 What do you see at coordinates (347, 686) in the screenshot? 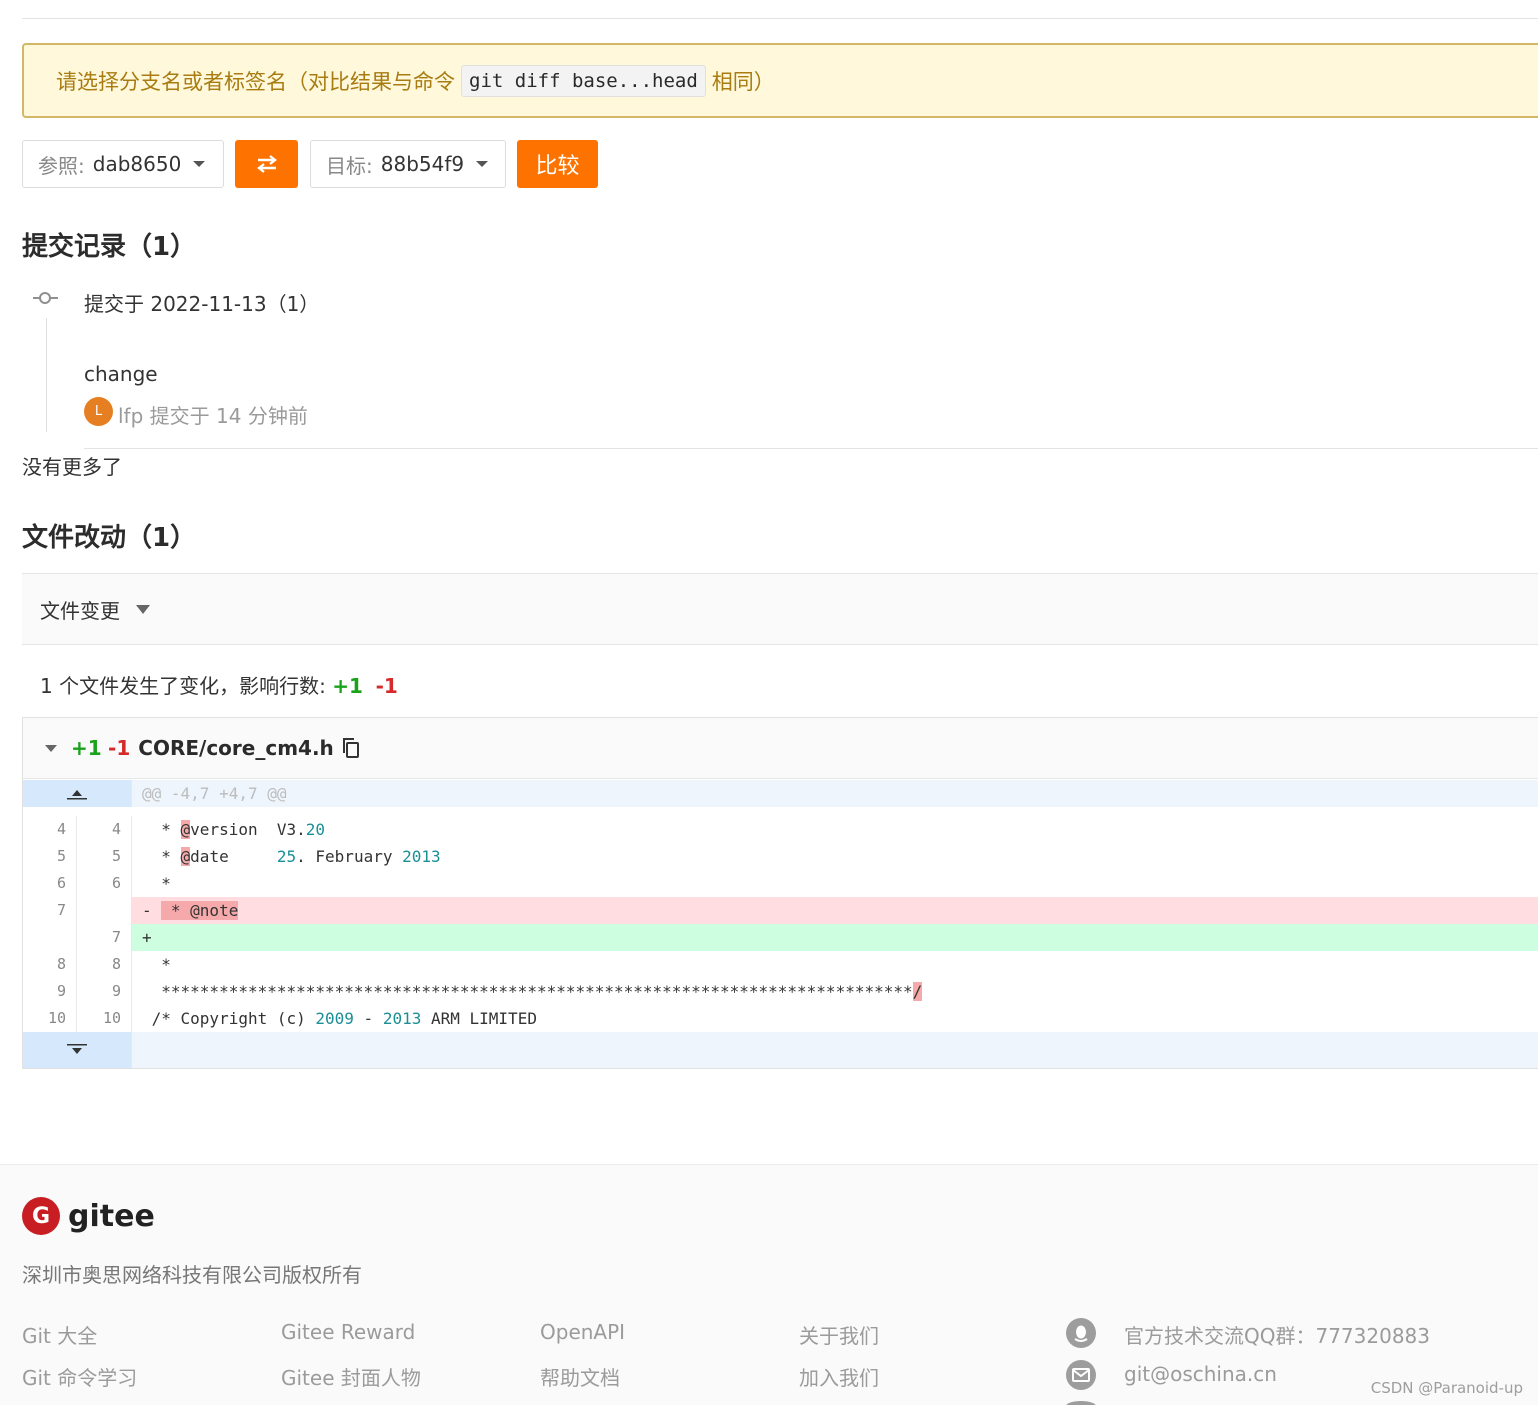
I see `summary-add-count: +1` at bounding box center [347, 686].